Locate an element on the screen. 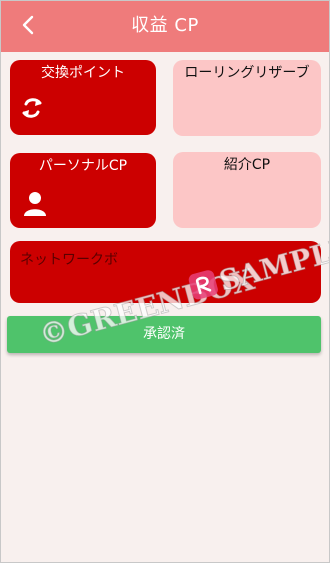 This screenshot has height=563, width=330. page-title: 収益 CP is located at coordinates (165, 25).